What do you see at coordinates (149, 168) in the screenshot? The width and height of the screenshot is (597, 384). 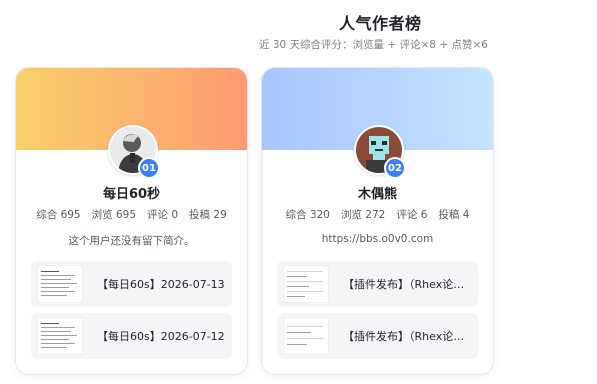 I see `rank-badge: 01` at bounding box center [149, 168].